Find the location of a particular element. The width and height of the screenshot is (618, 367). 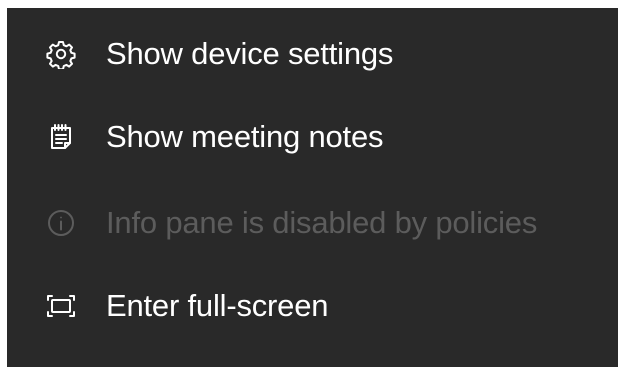

info-icon is located at coordinates (61, 223).